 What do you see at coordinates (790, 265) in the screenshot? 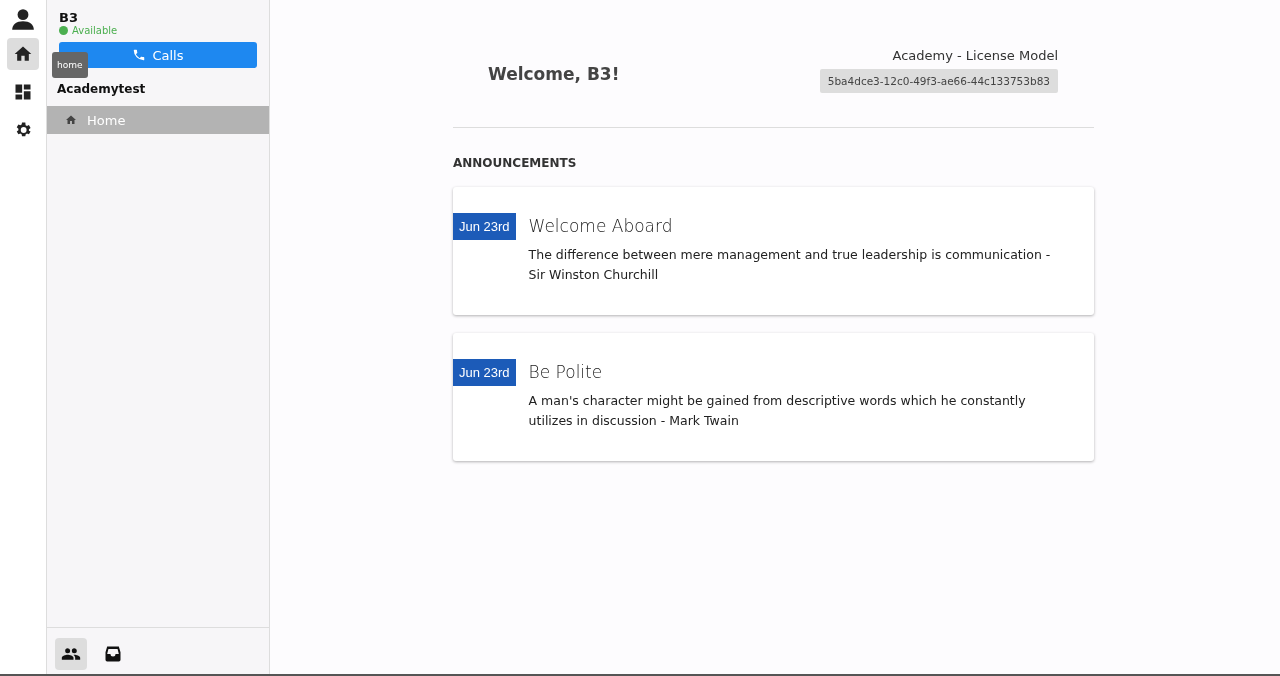
I see `announcement-text: The difference between mere management and true leadership is communication - Sir Winston Churchill` at bounding box center [790, 265].